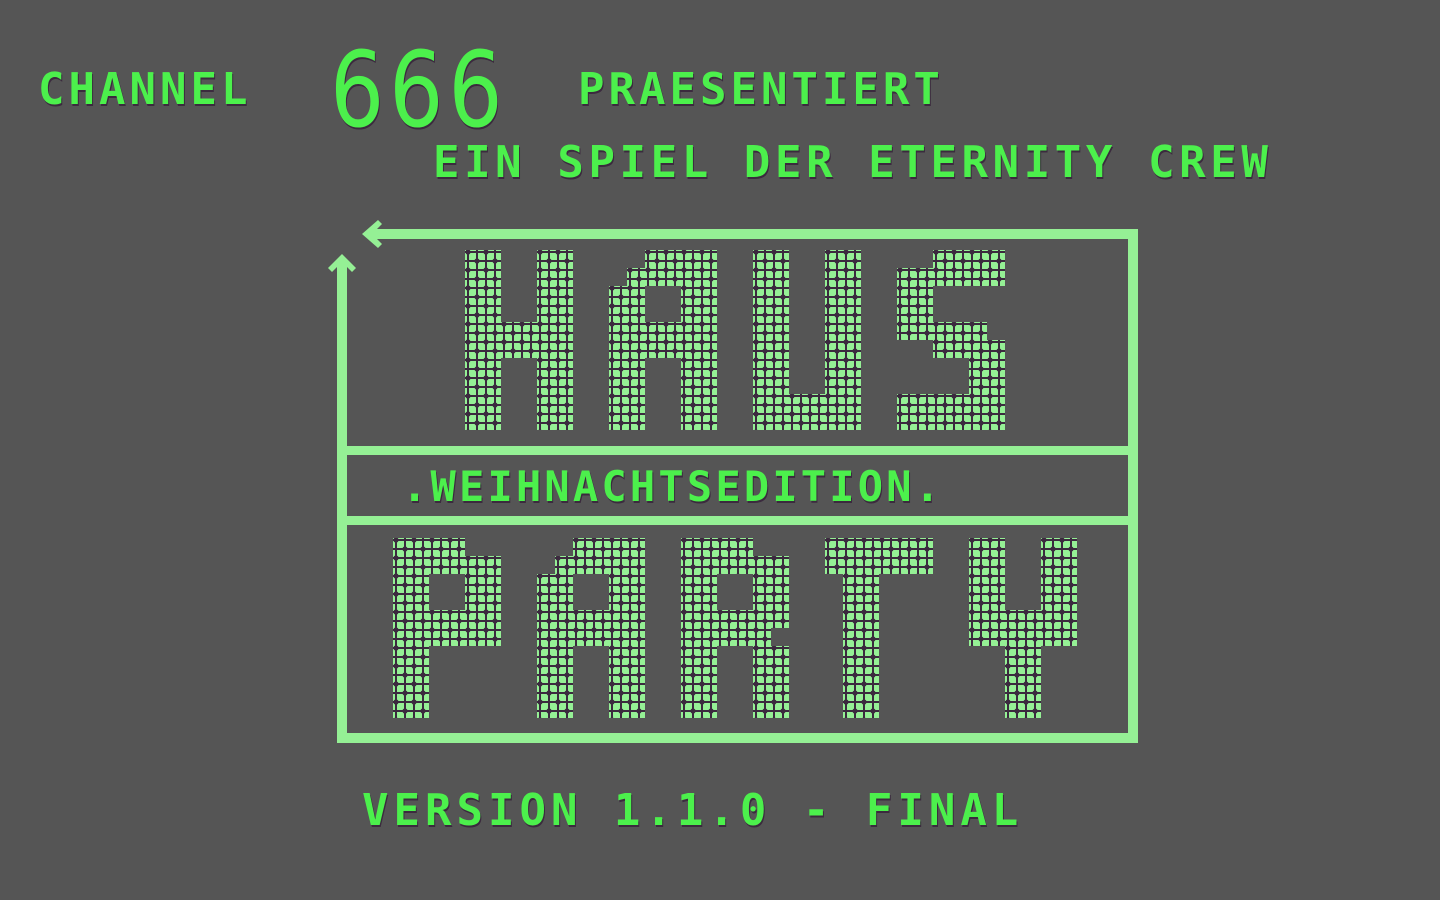 The image size is (1440, 900). I want to click on party-letter-y, so click(1023, 628).